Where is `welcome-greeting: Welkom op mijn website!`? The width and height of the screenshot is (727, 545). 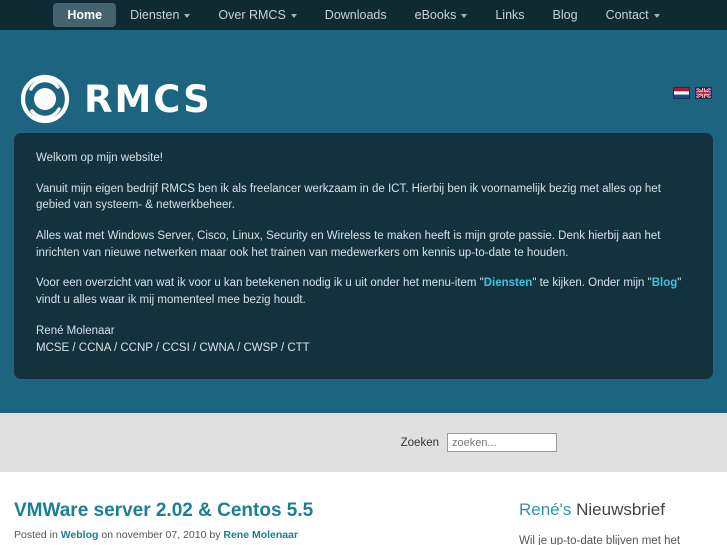
welcome-greeting: Welkom op mijn website! is located at coordinates (99, 158).